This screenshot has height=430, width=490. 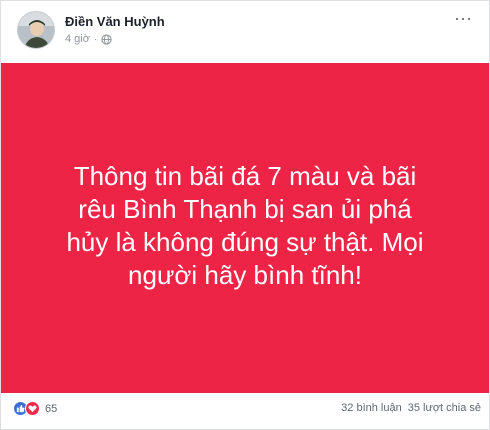 I want to click on post-meta: 4 giờ ·, so click(x=88, y=39).